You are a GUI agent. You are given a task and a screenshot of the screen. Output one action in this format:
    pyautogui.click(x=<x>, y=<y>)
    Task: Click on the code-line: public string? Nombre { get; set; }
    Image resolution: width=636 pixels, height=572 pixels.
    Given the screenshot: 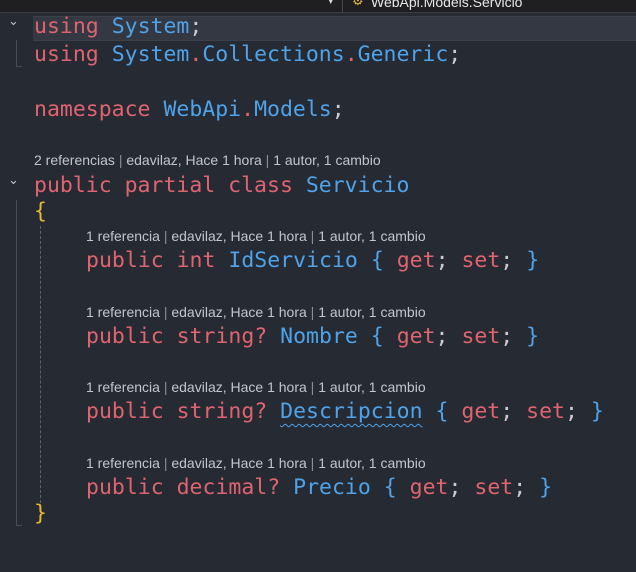 What is the action you would take?
    pyautogui.click(x=312, y=337)
    